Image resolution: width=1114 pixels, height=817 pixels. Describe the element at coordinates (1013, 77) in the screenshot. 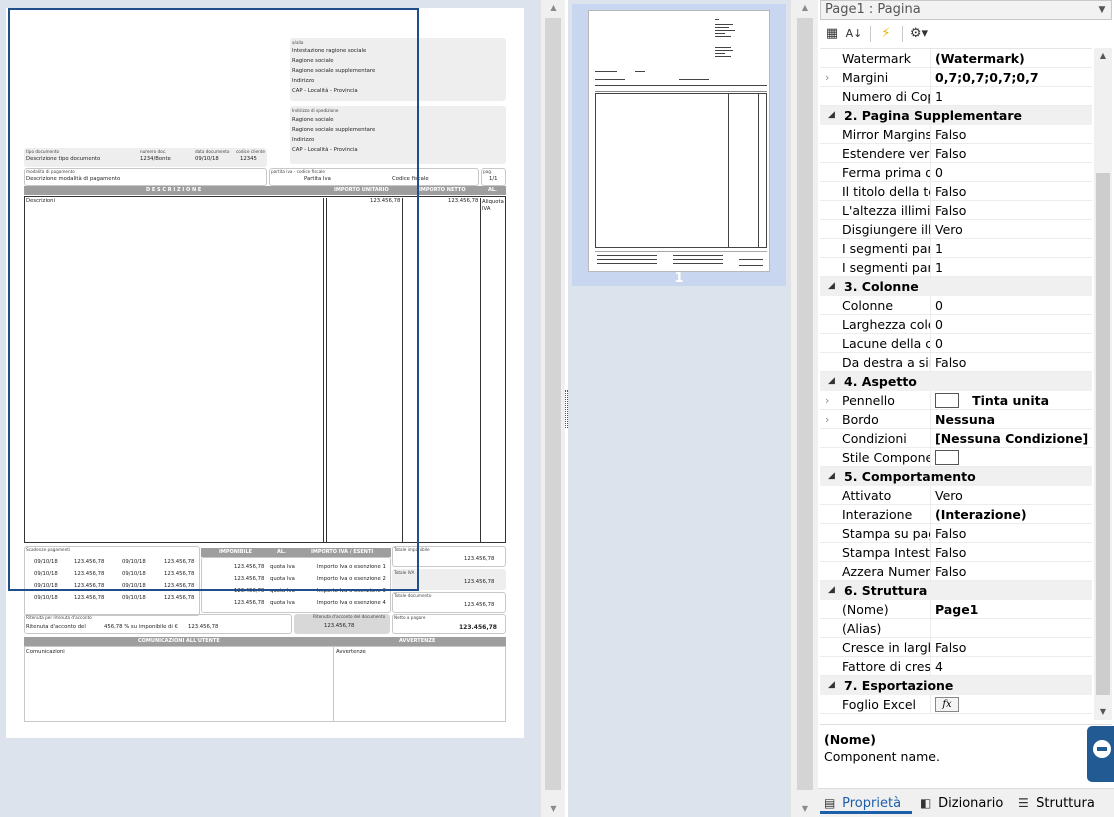

I see `property-value: 0,7;0,7;0,7;0,7` at that location.